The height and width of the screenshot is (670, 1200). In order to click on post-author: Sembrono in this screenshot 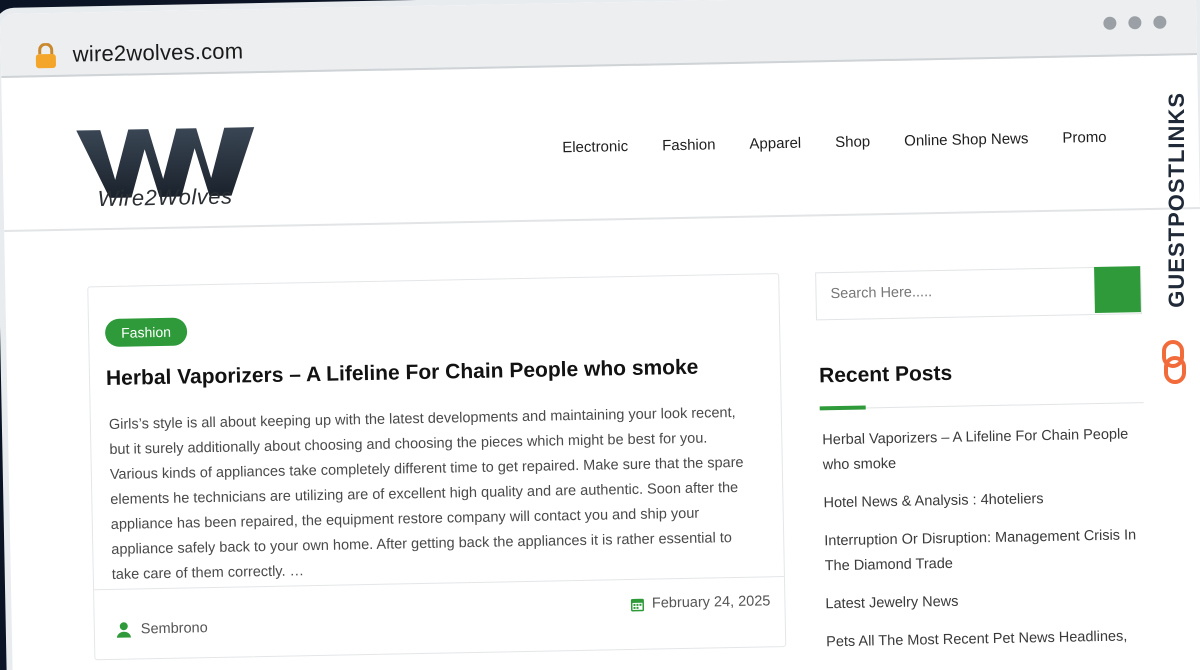, I will do `click(162, 629)`.